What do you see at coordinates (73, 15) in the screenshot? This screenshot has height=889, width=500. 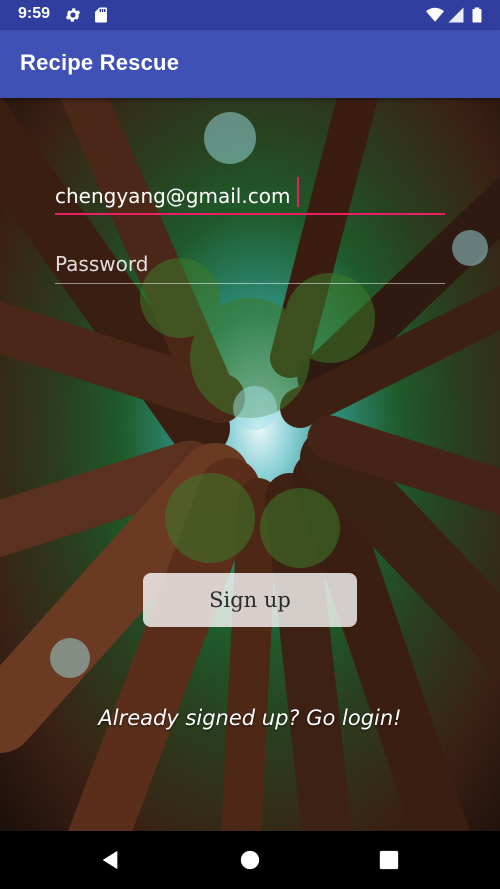 I see `gear-icon` at bounding box center [73, 15].